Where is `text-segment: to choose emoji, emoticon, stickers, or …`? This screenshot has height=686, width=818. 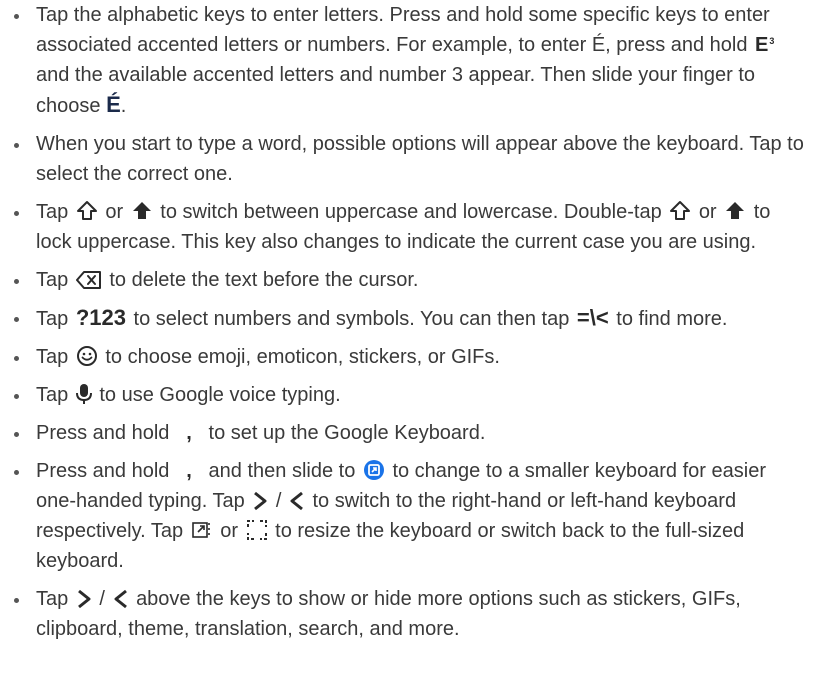
text-segment: to choose emoji, emoticon, stickers, or … is located at coordinates (302, 357).